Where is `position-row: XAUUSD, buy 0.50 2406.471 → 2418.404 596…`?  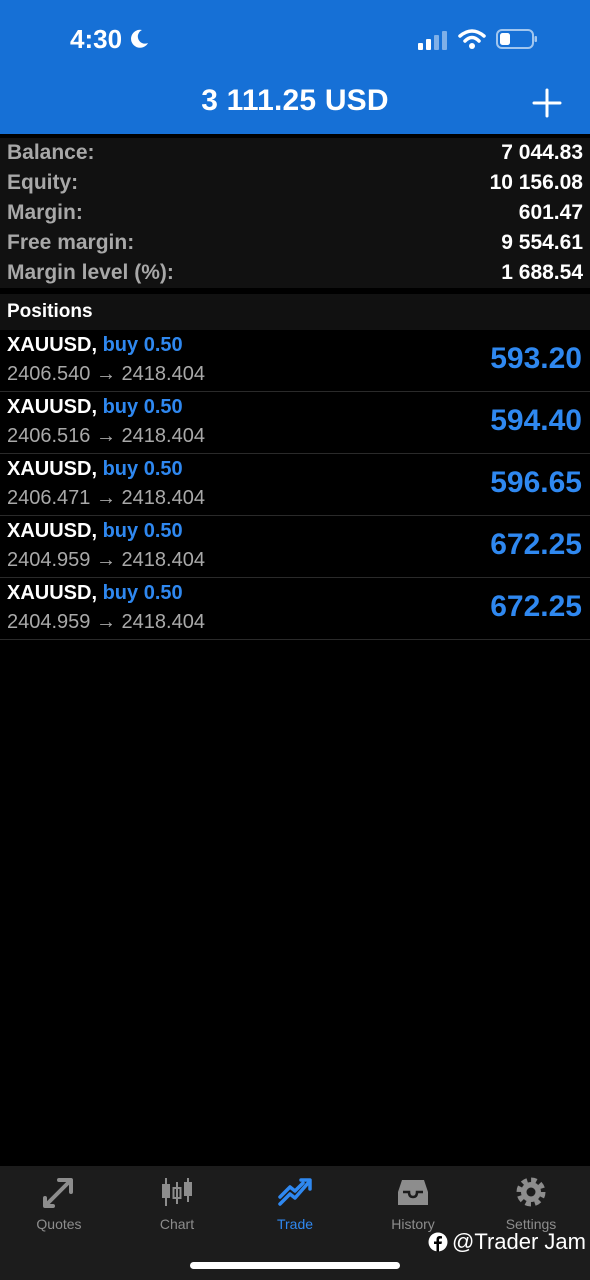
position-row: XAUUSD, buy 0.50 2406.471 → 2418.404 596… is located at coordinates (295, 485).